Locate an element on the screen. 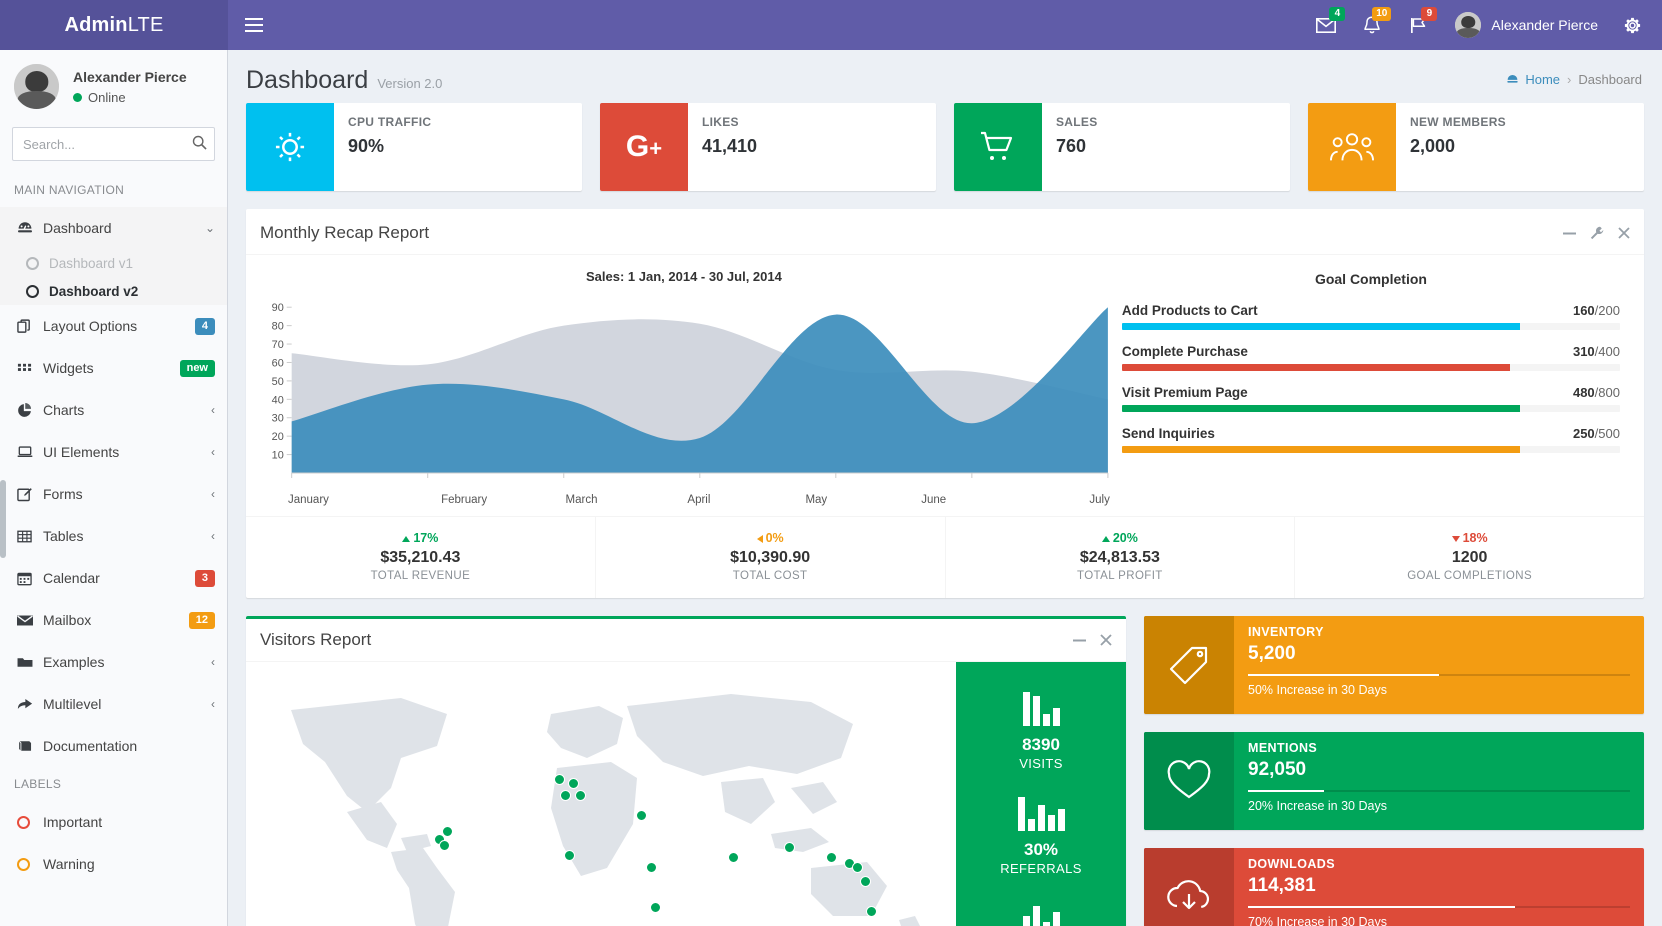 Image resolution: width=1662 pixels, height=926 pixels. copy-icon is located at coordinates (30, 326).